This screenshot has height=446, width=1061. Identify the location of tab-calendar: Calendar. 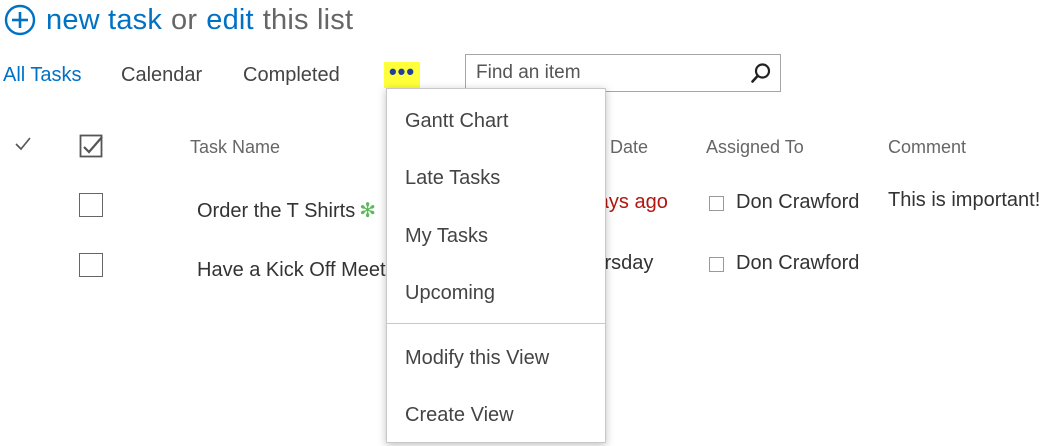
(161, 75).